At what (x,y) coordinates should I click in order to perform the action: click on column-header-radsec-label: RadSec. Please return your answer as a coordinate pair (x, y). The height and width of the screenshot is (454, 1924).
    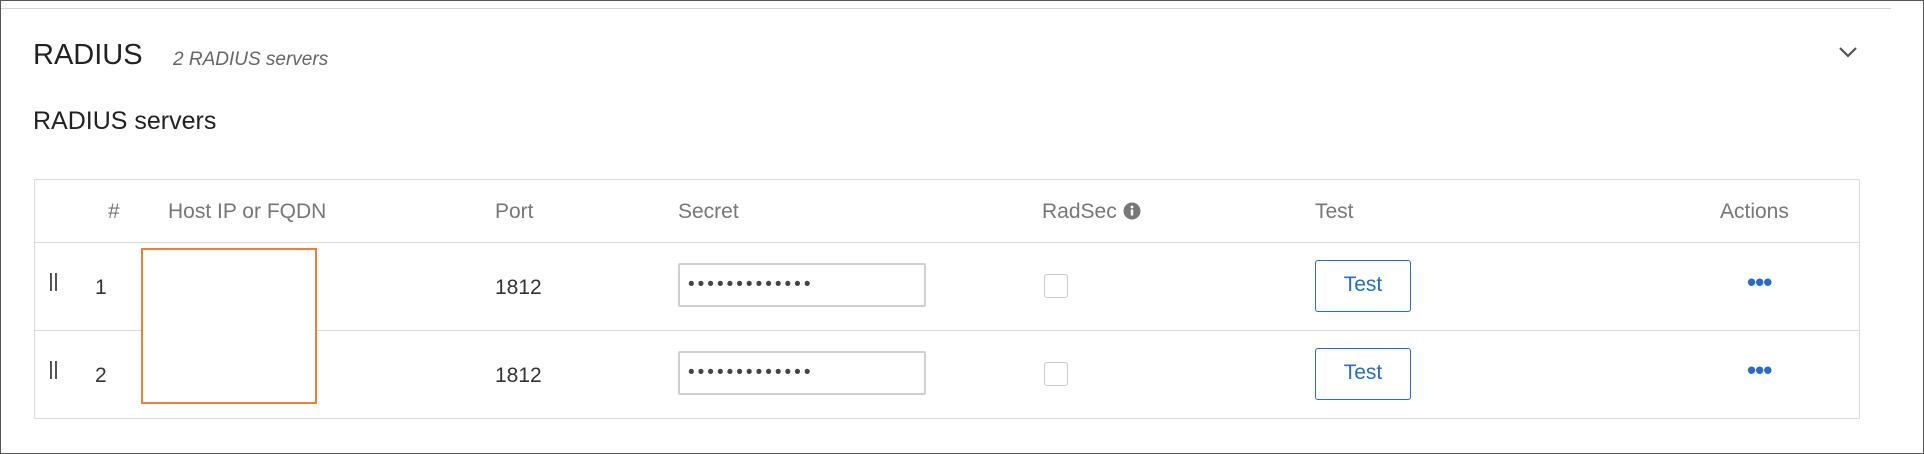
    Looking at the image, I should click on (1079, 211).